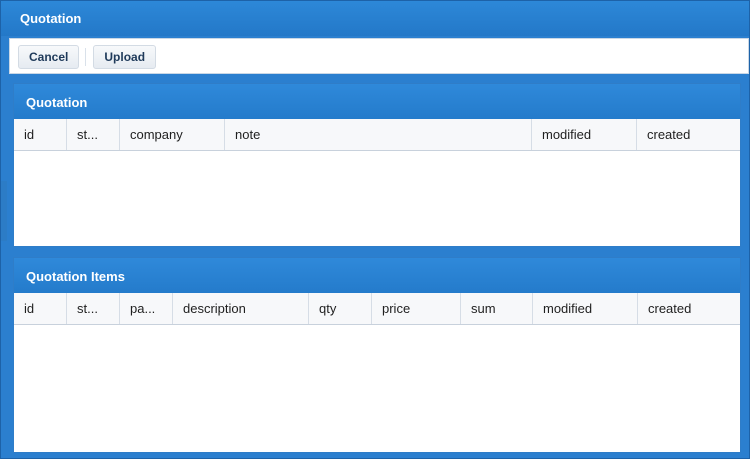 The height and width of the screenshot is (459, 750). I want to click on quotation-panel-title: Quotation, so click(57, 102).